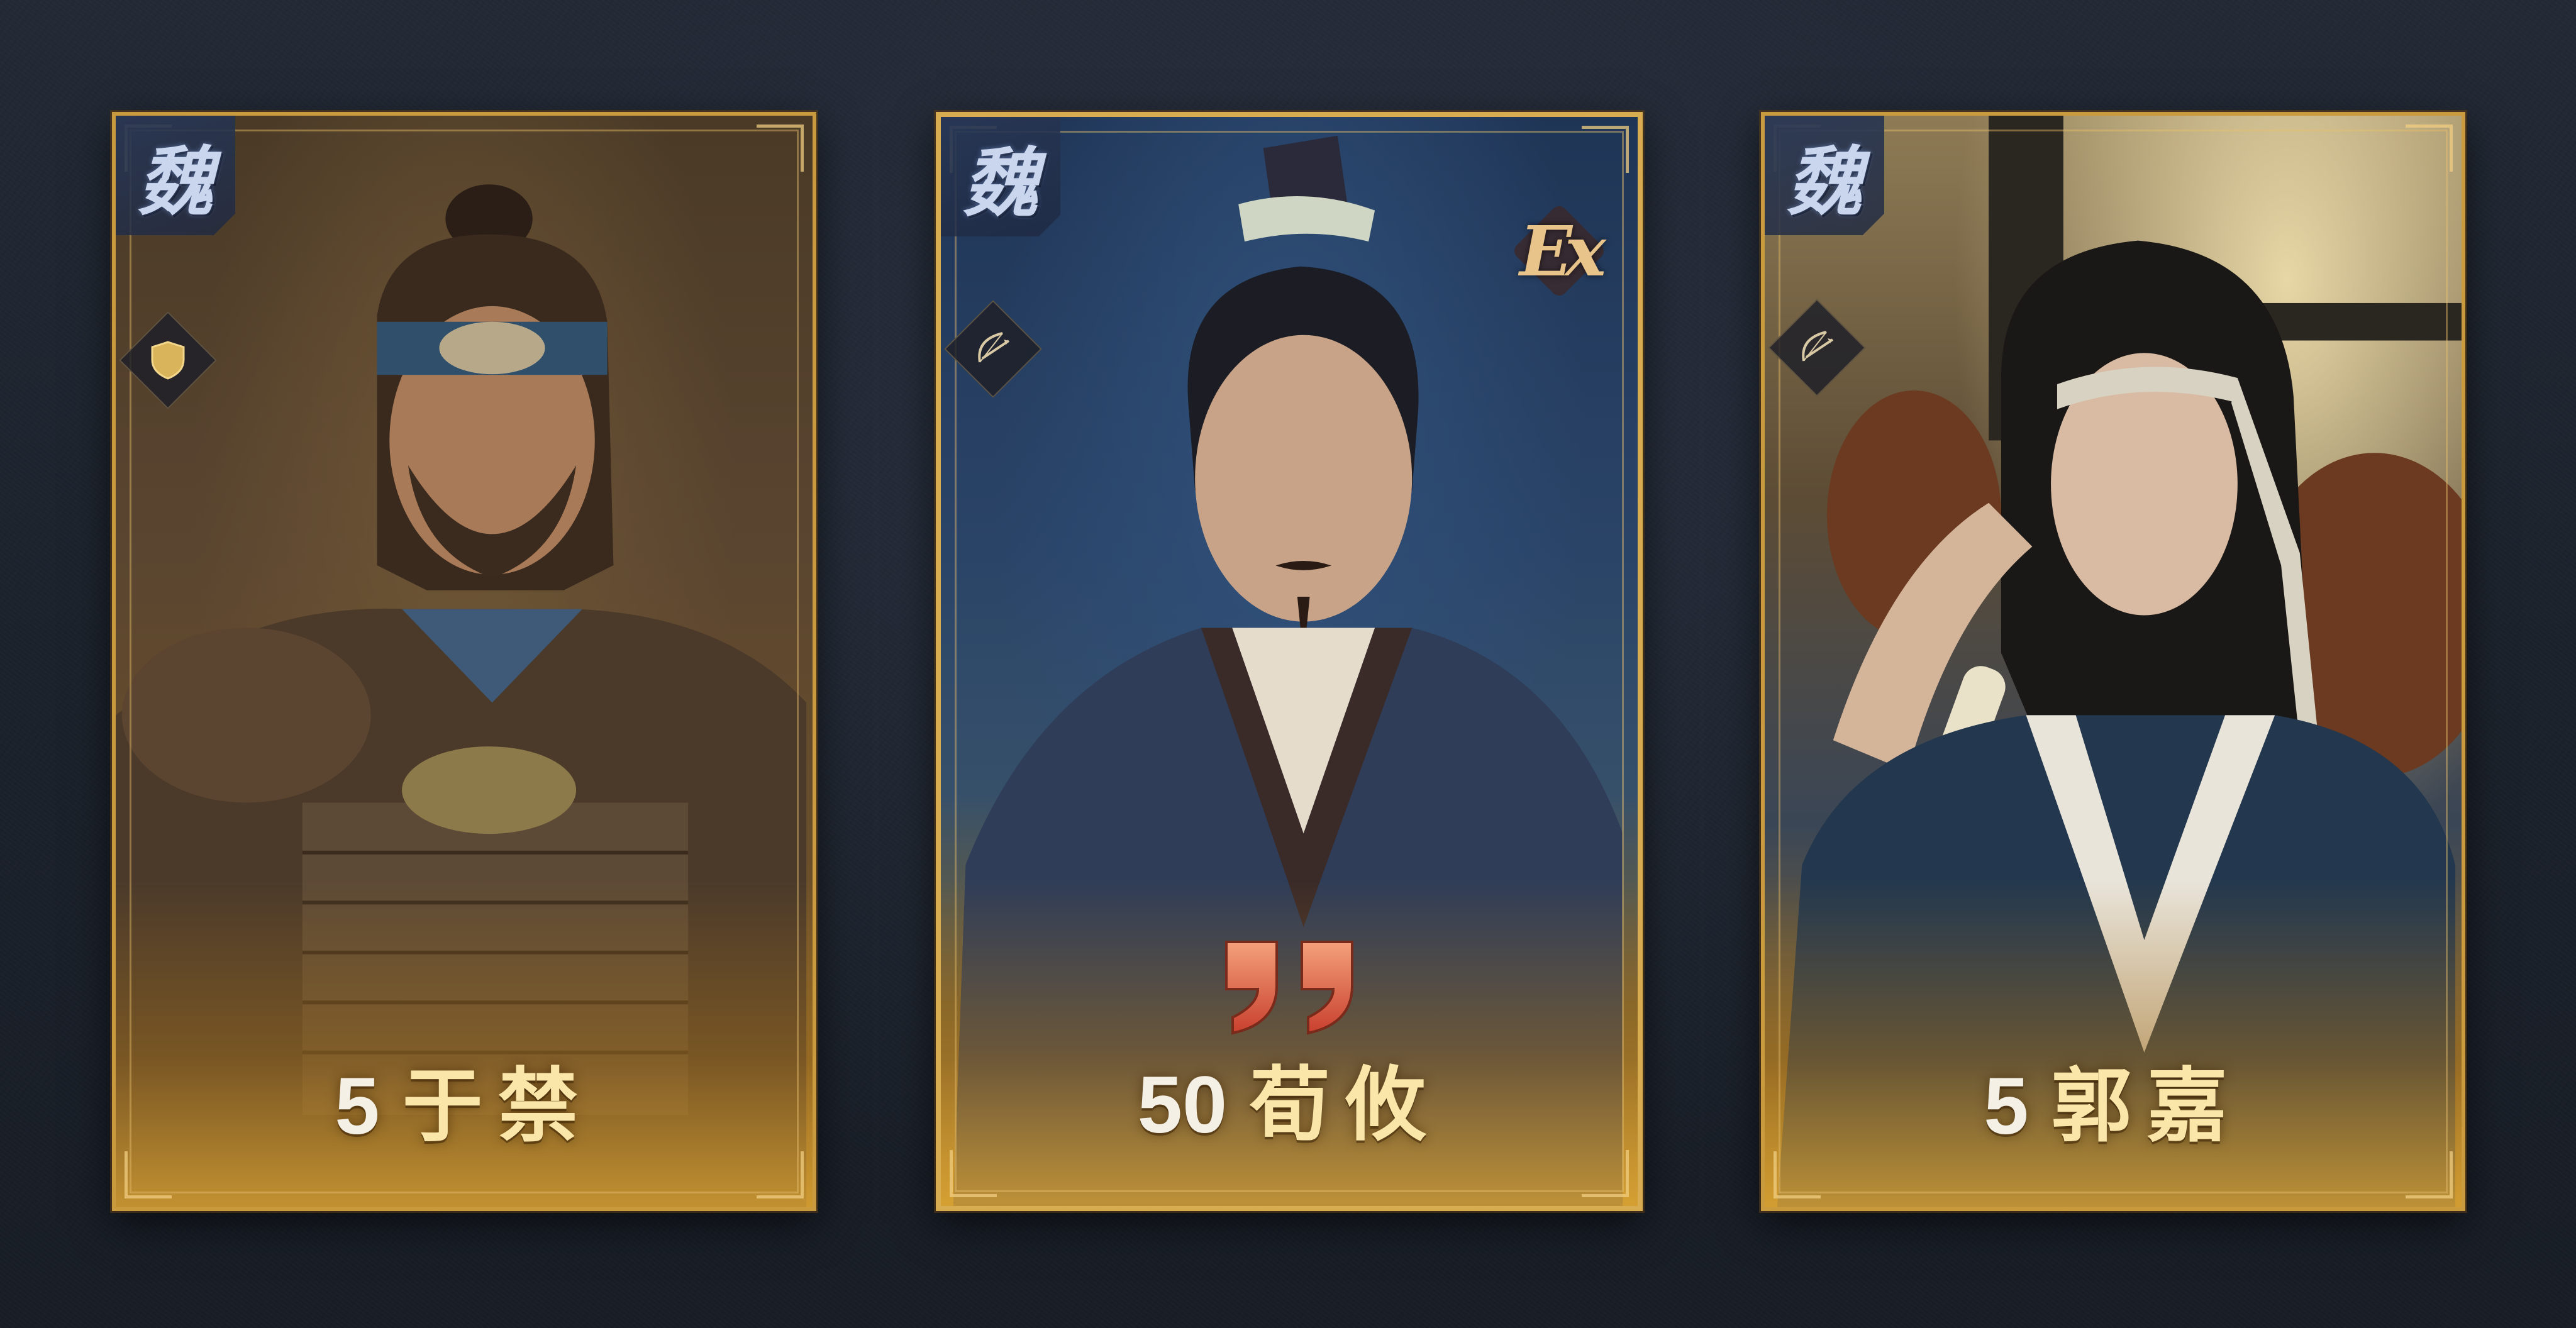 This screenshot has height=1328, width=2576. I want to click on ex-label: Ex, so click(1562, 251).